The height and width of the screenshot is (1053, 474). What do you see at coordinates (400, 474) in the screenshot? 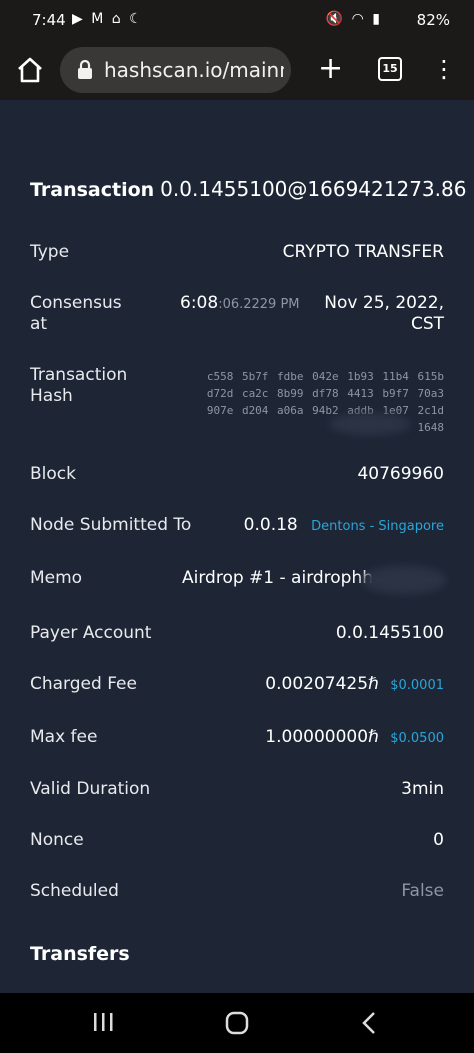
I see `block-value: 40769960` at bounding box center [400, 474].